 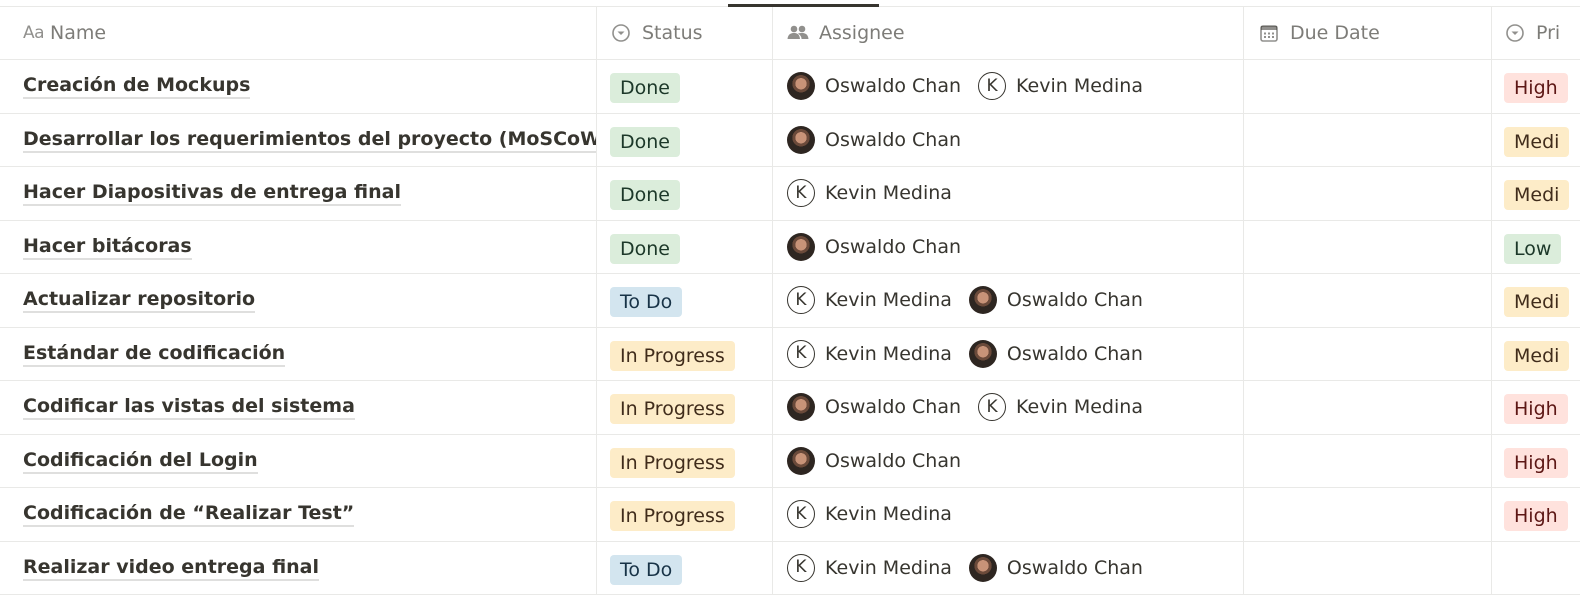 I want to click on task-name-link: Hacer bitácoras, so click(x=107, y=247).